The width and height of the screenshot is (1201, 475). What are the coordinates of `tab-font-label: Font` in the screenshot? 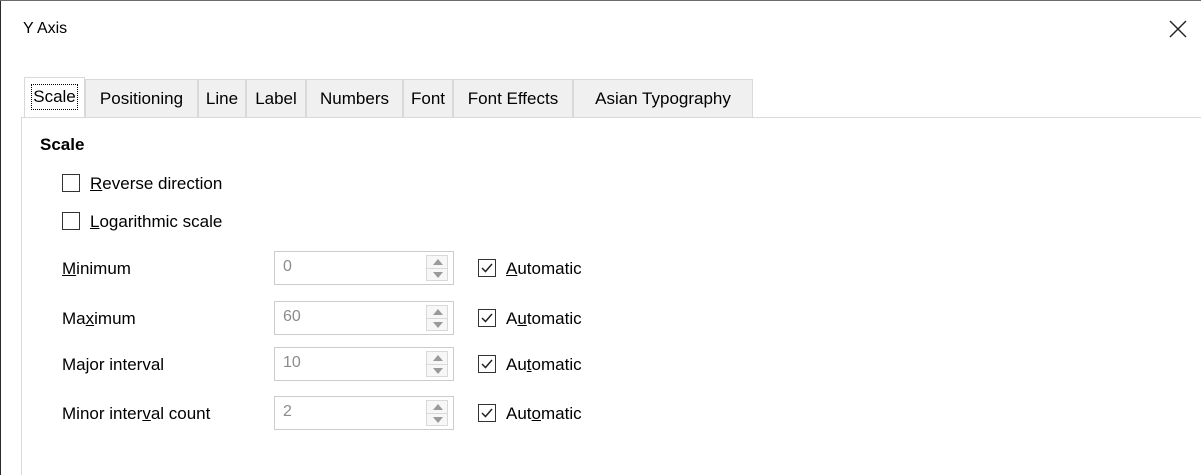 It's located at (428, 98).